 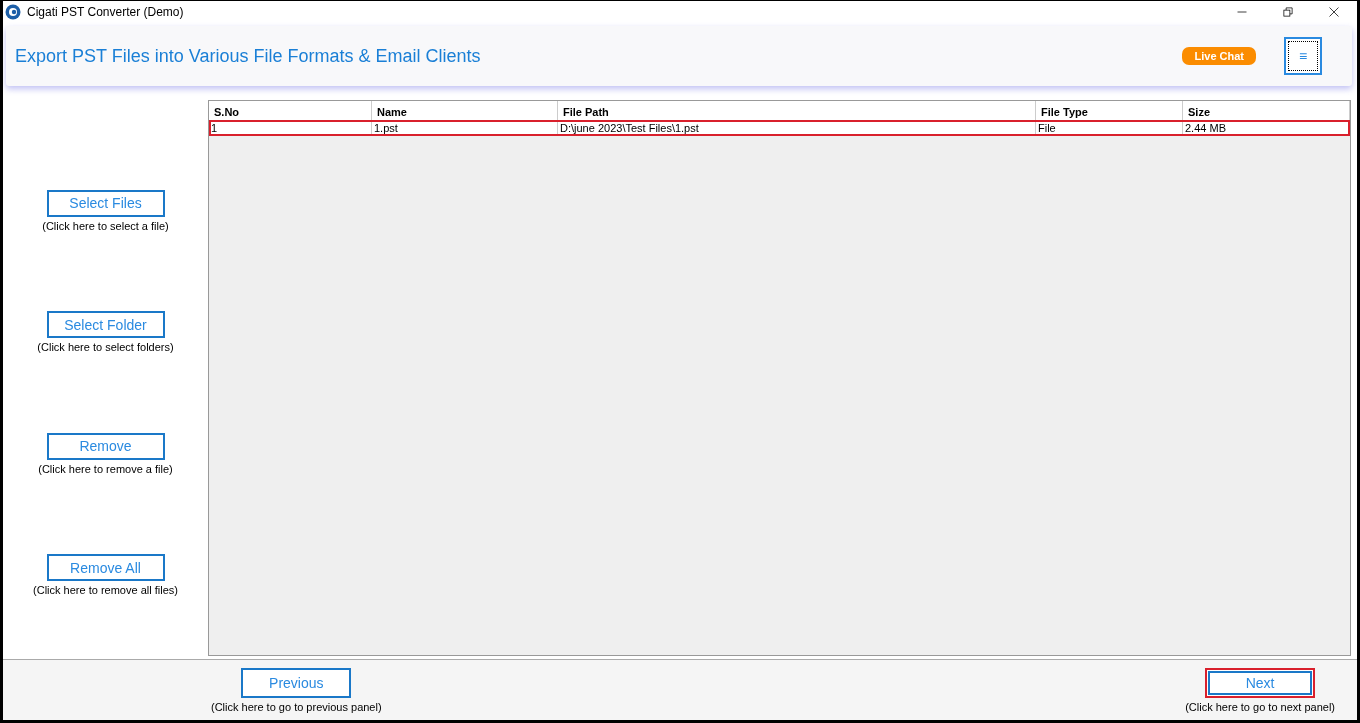 What do you see at coordinates (105, 325) in the screenshot?
I see `action-button: Select Folder` at bounding box center [105, 325].